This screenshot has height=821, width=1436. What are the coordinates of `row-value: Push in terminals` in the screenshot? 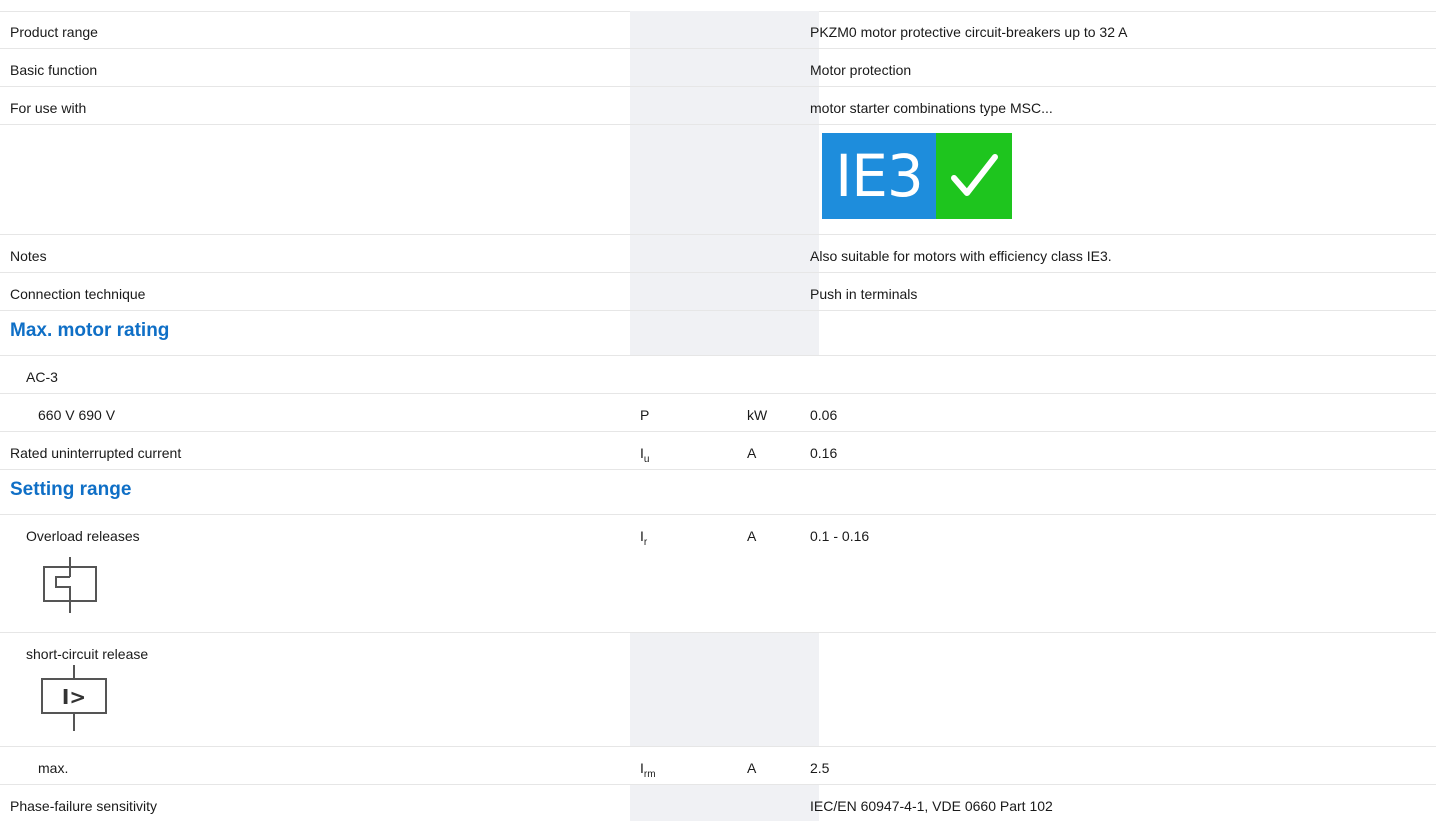 It's located at (864, 294).